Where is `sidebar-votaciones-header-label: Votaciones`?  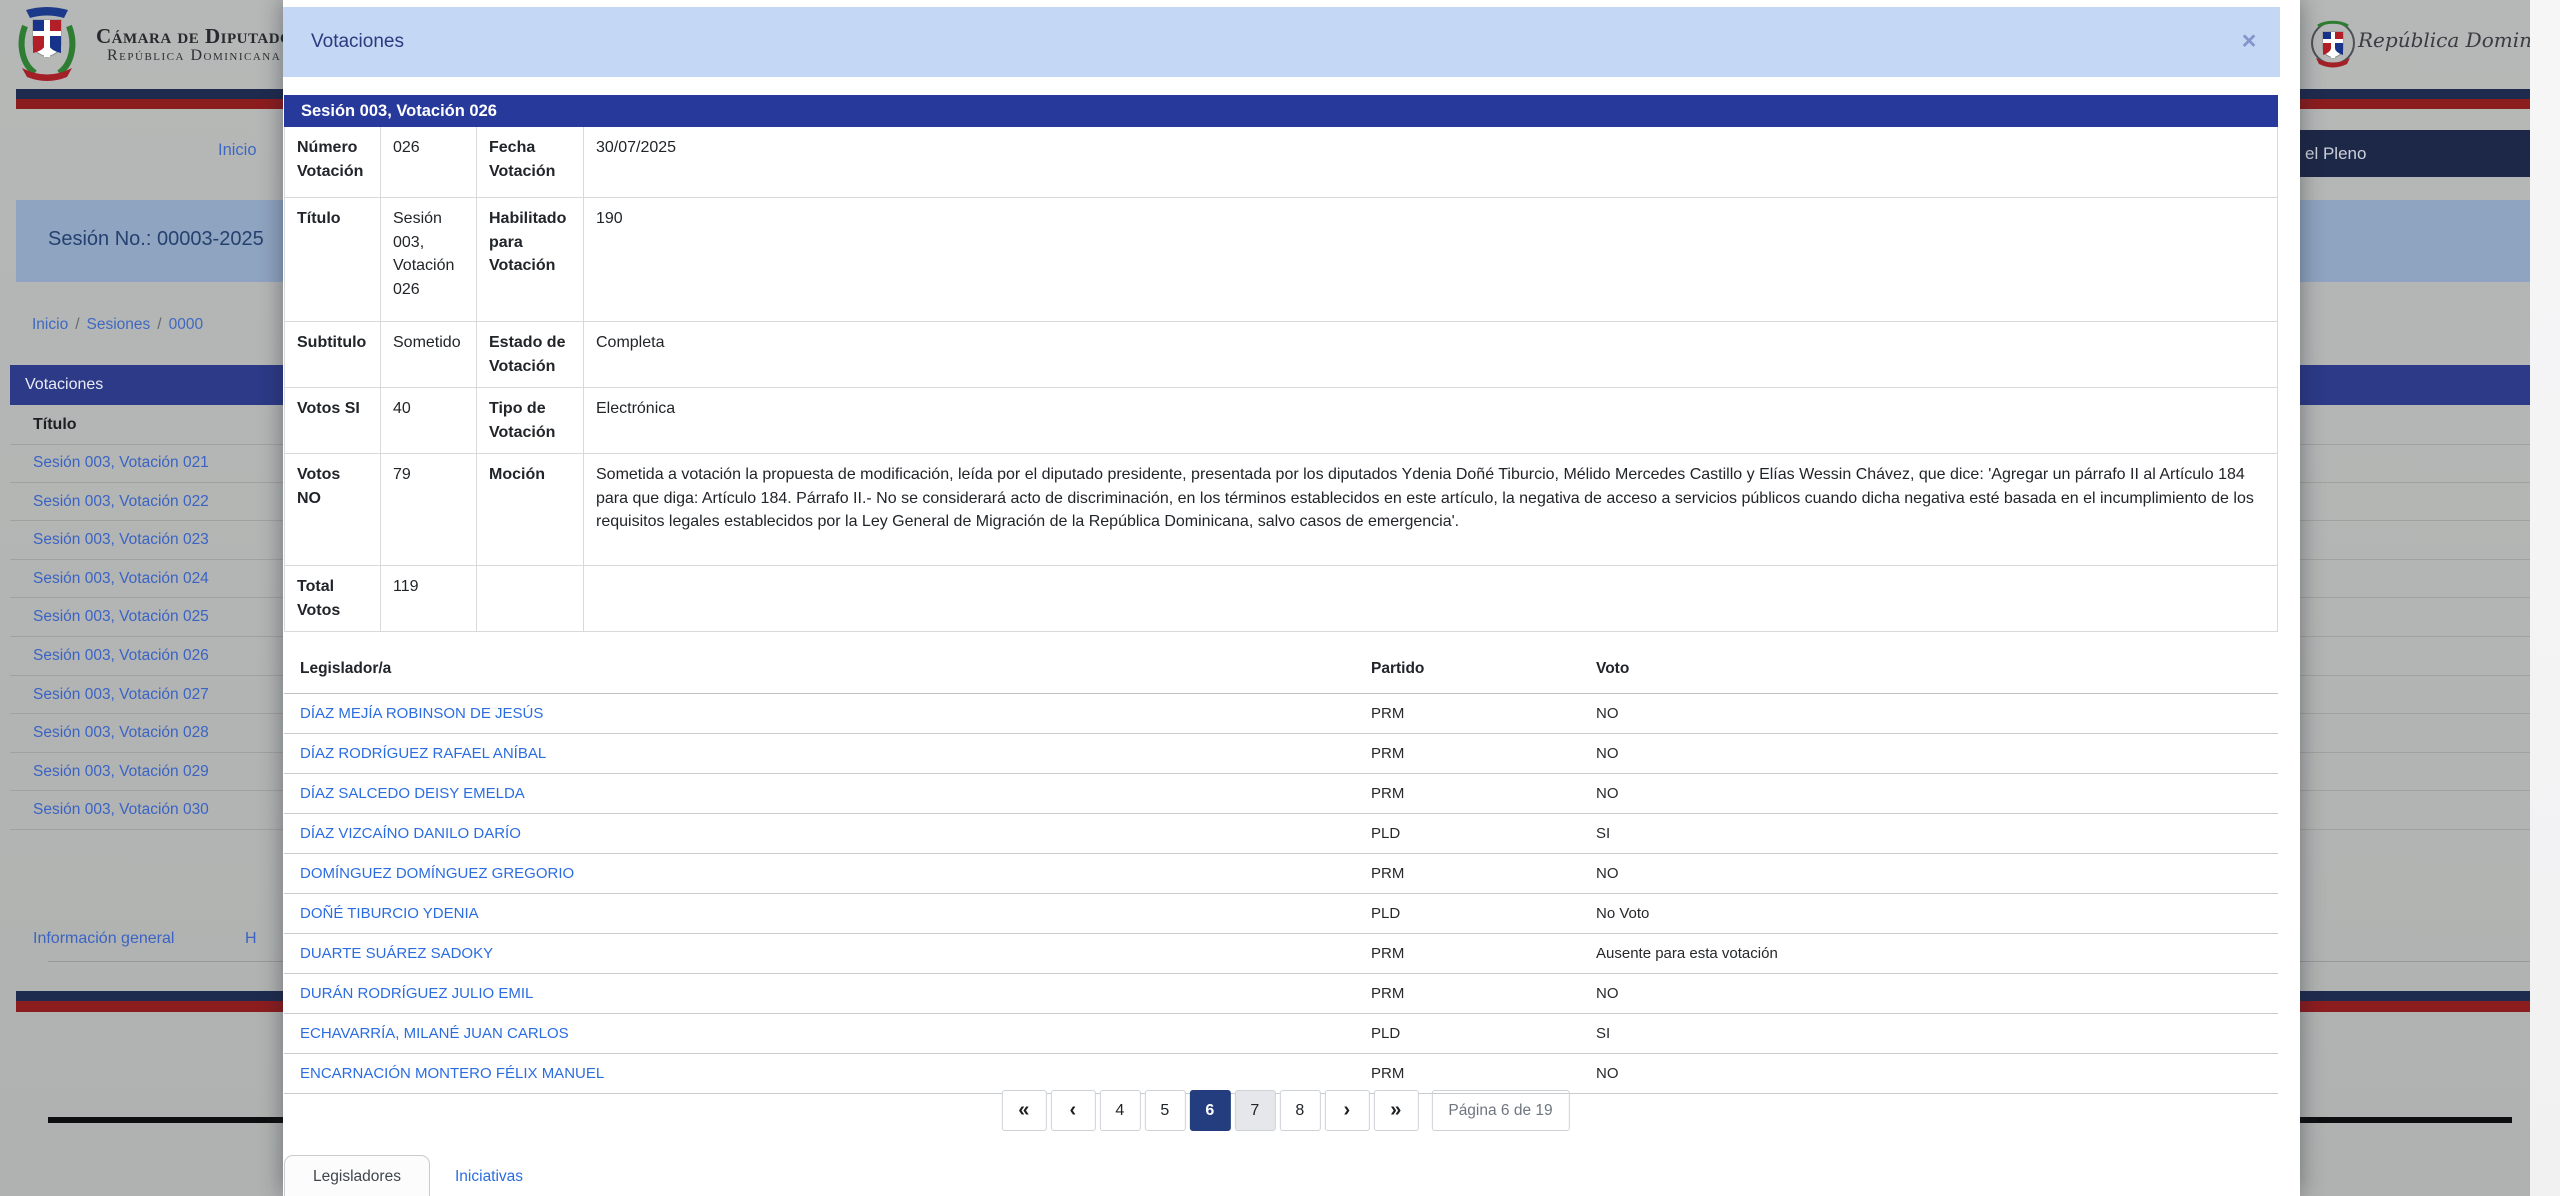
sidebar-votaciones-header-label: Votaciones is located at coordinates (64, 384).